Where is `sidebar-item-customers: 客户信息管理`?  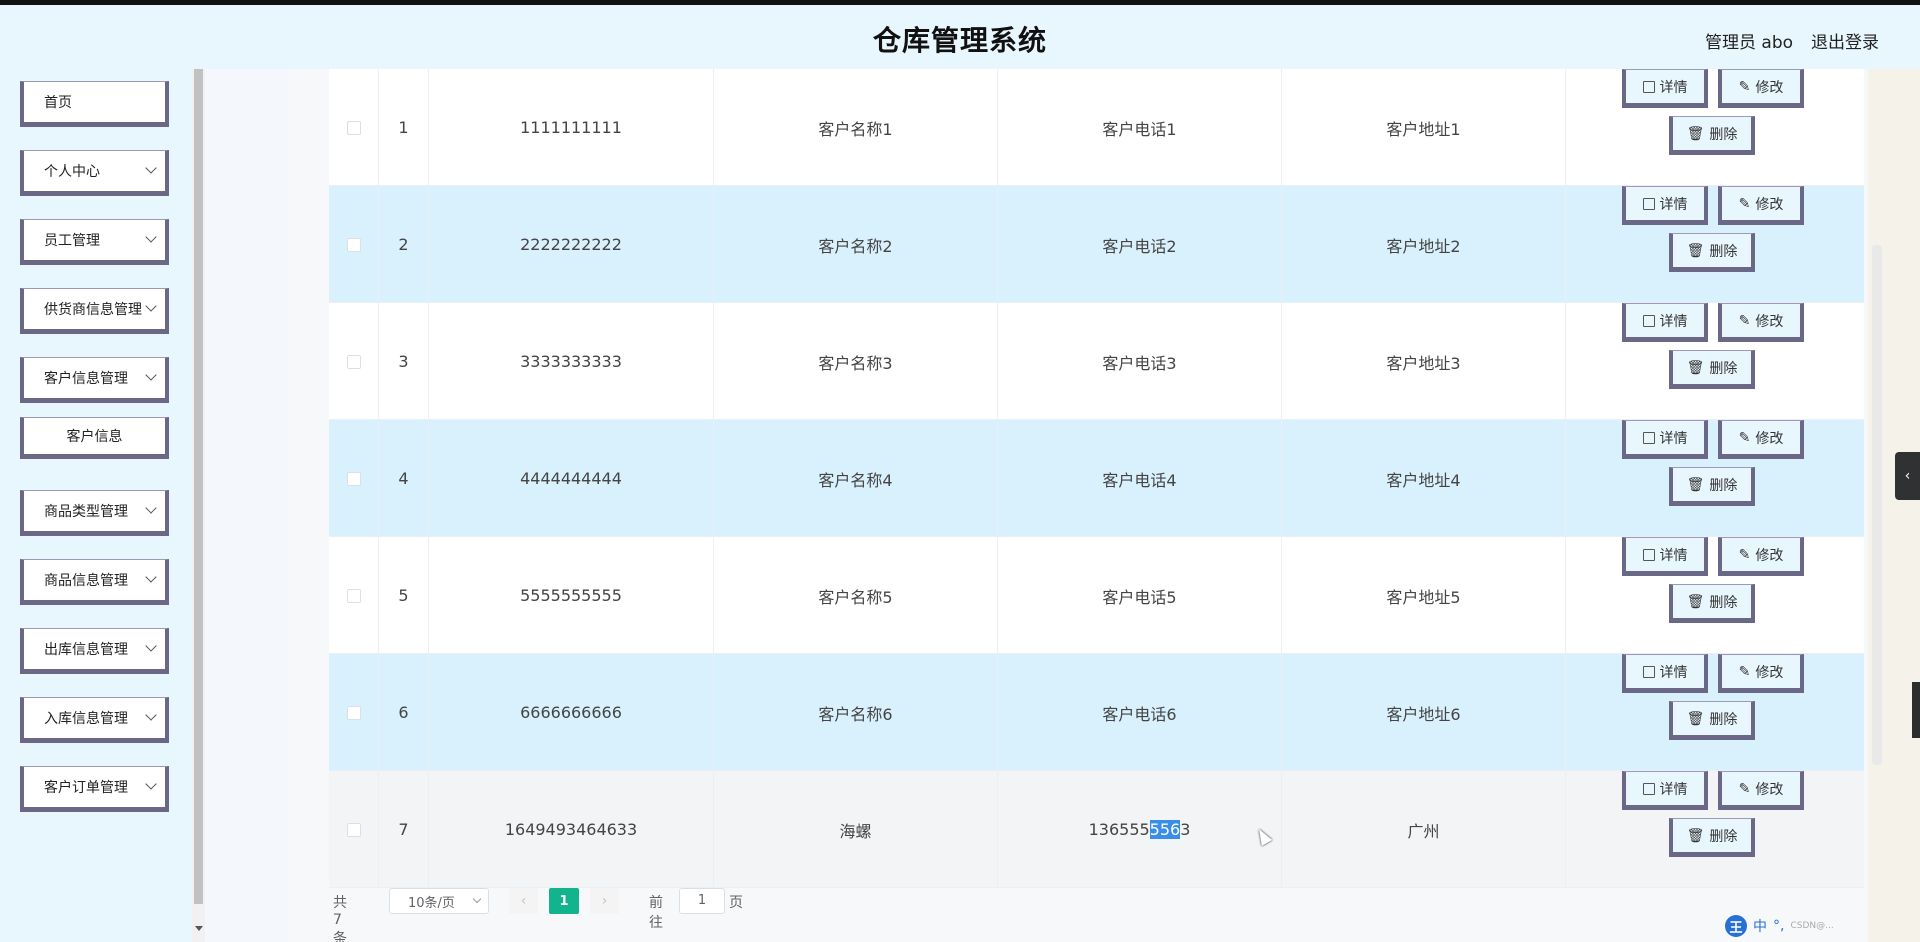
sidebar-item-customers: 客户信息管理 is located at coordinates (94, 380).